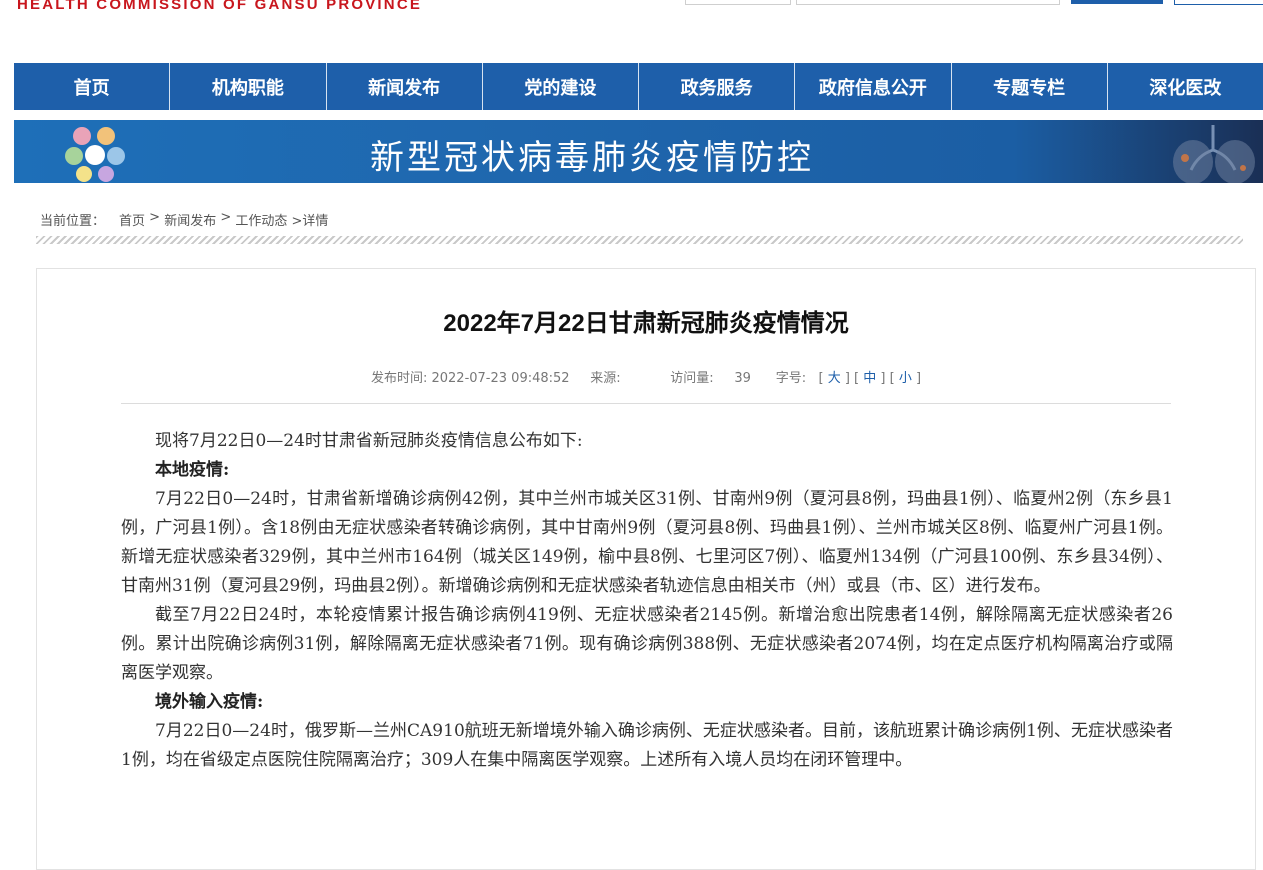 This screenshot has height=870, width=1263. I want to click on main-nav: 首页 机构职能 新闻发布 党的建设 政务服务 政府信息公开 专题专栏 深化医改, so click(638, 86).